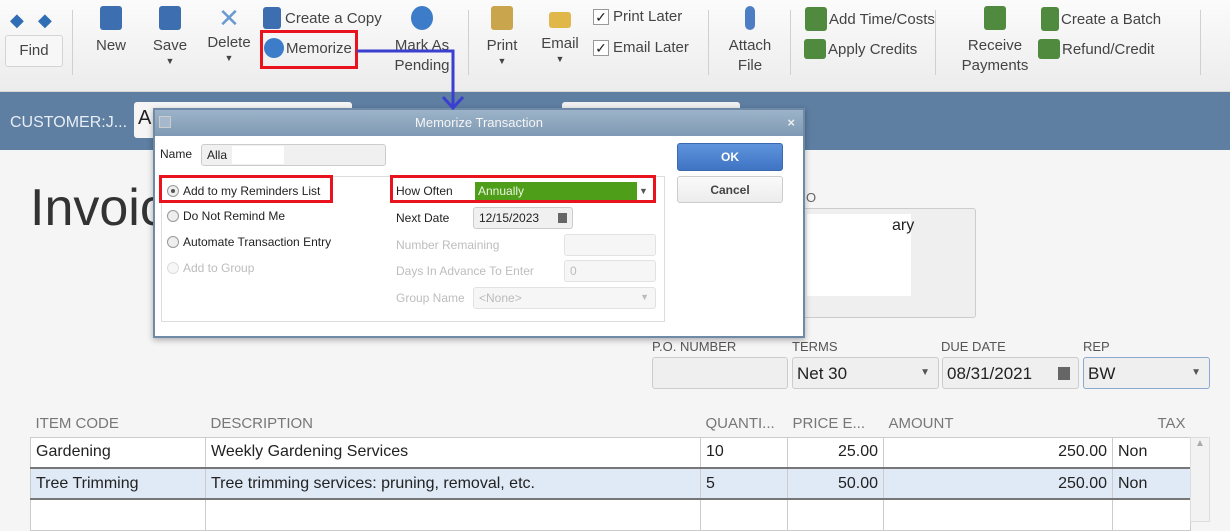  I want to click on find-button: Find, so click(34, 51).